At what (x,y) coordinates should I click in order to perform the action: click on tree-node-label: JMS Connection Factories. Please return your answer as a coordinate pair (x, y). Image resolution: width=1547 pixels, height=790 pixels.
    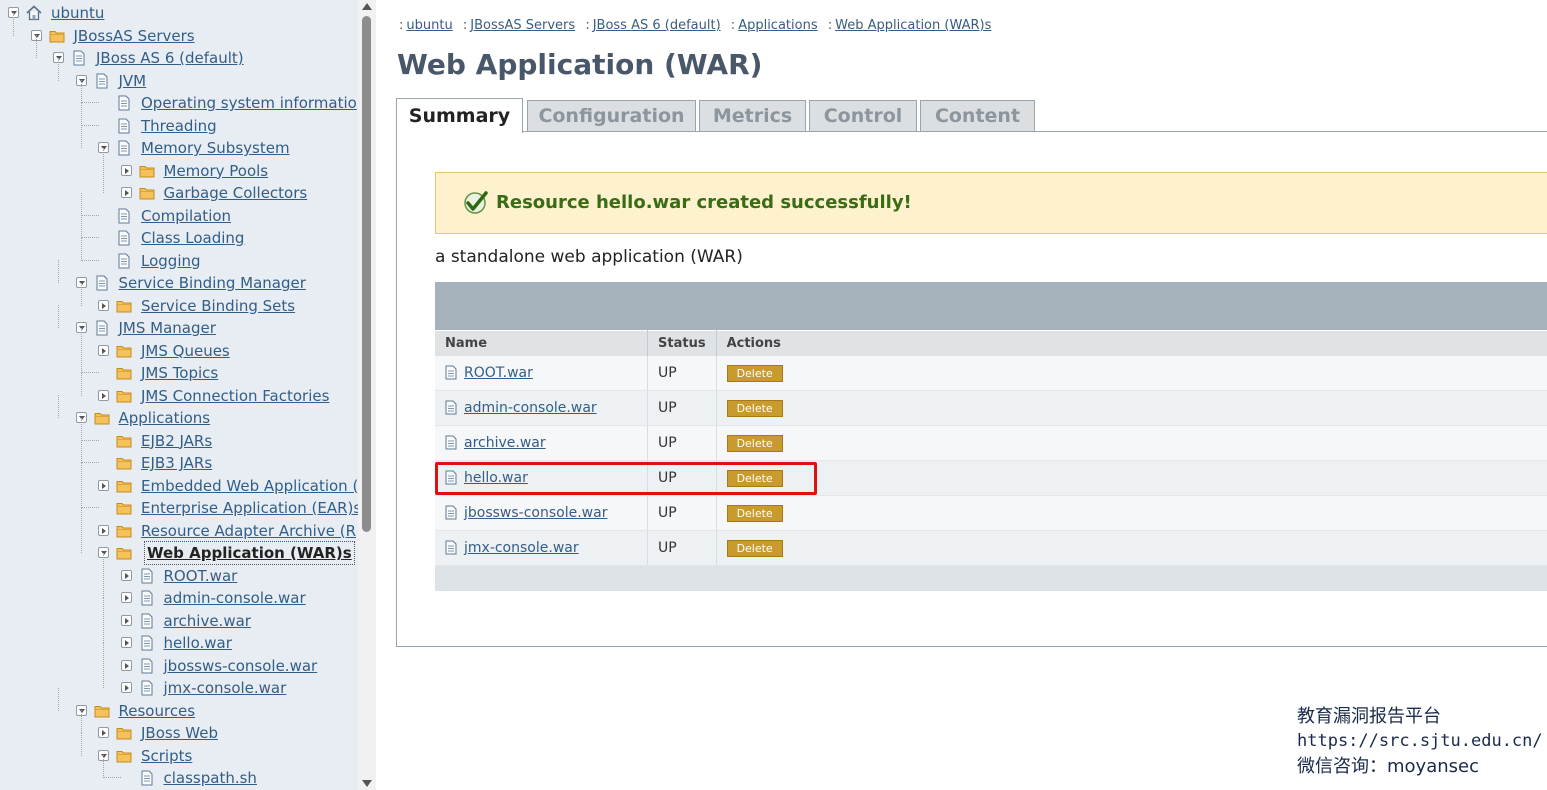
    Looking at the image, I should click on (235, 396).